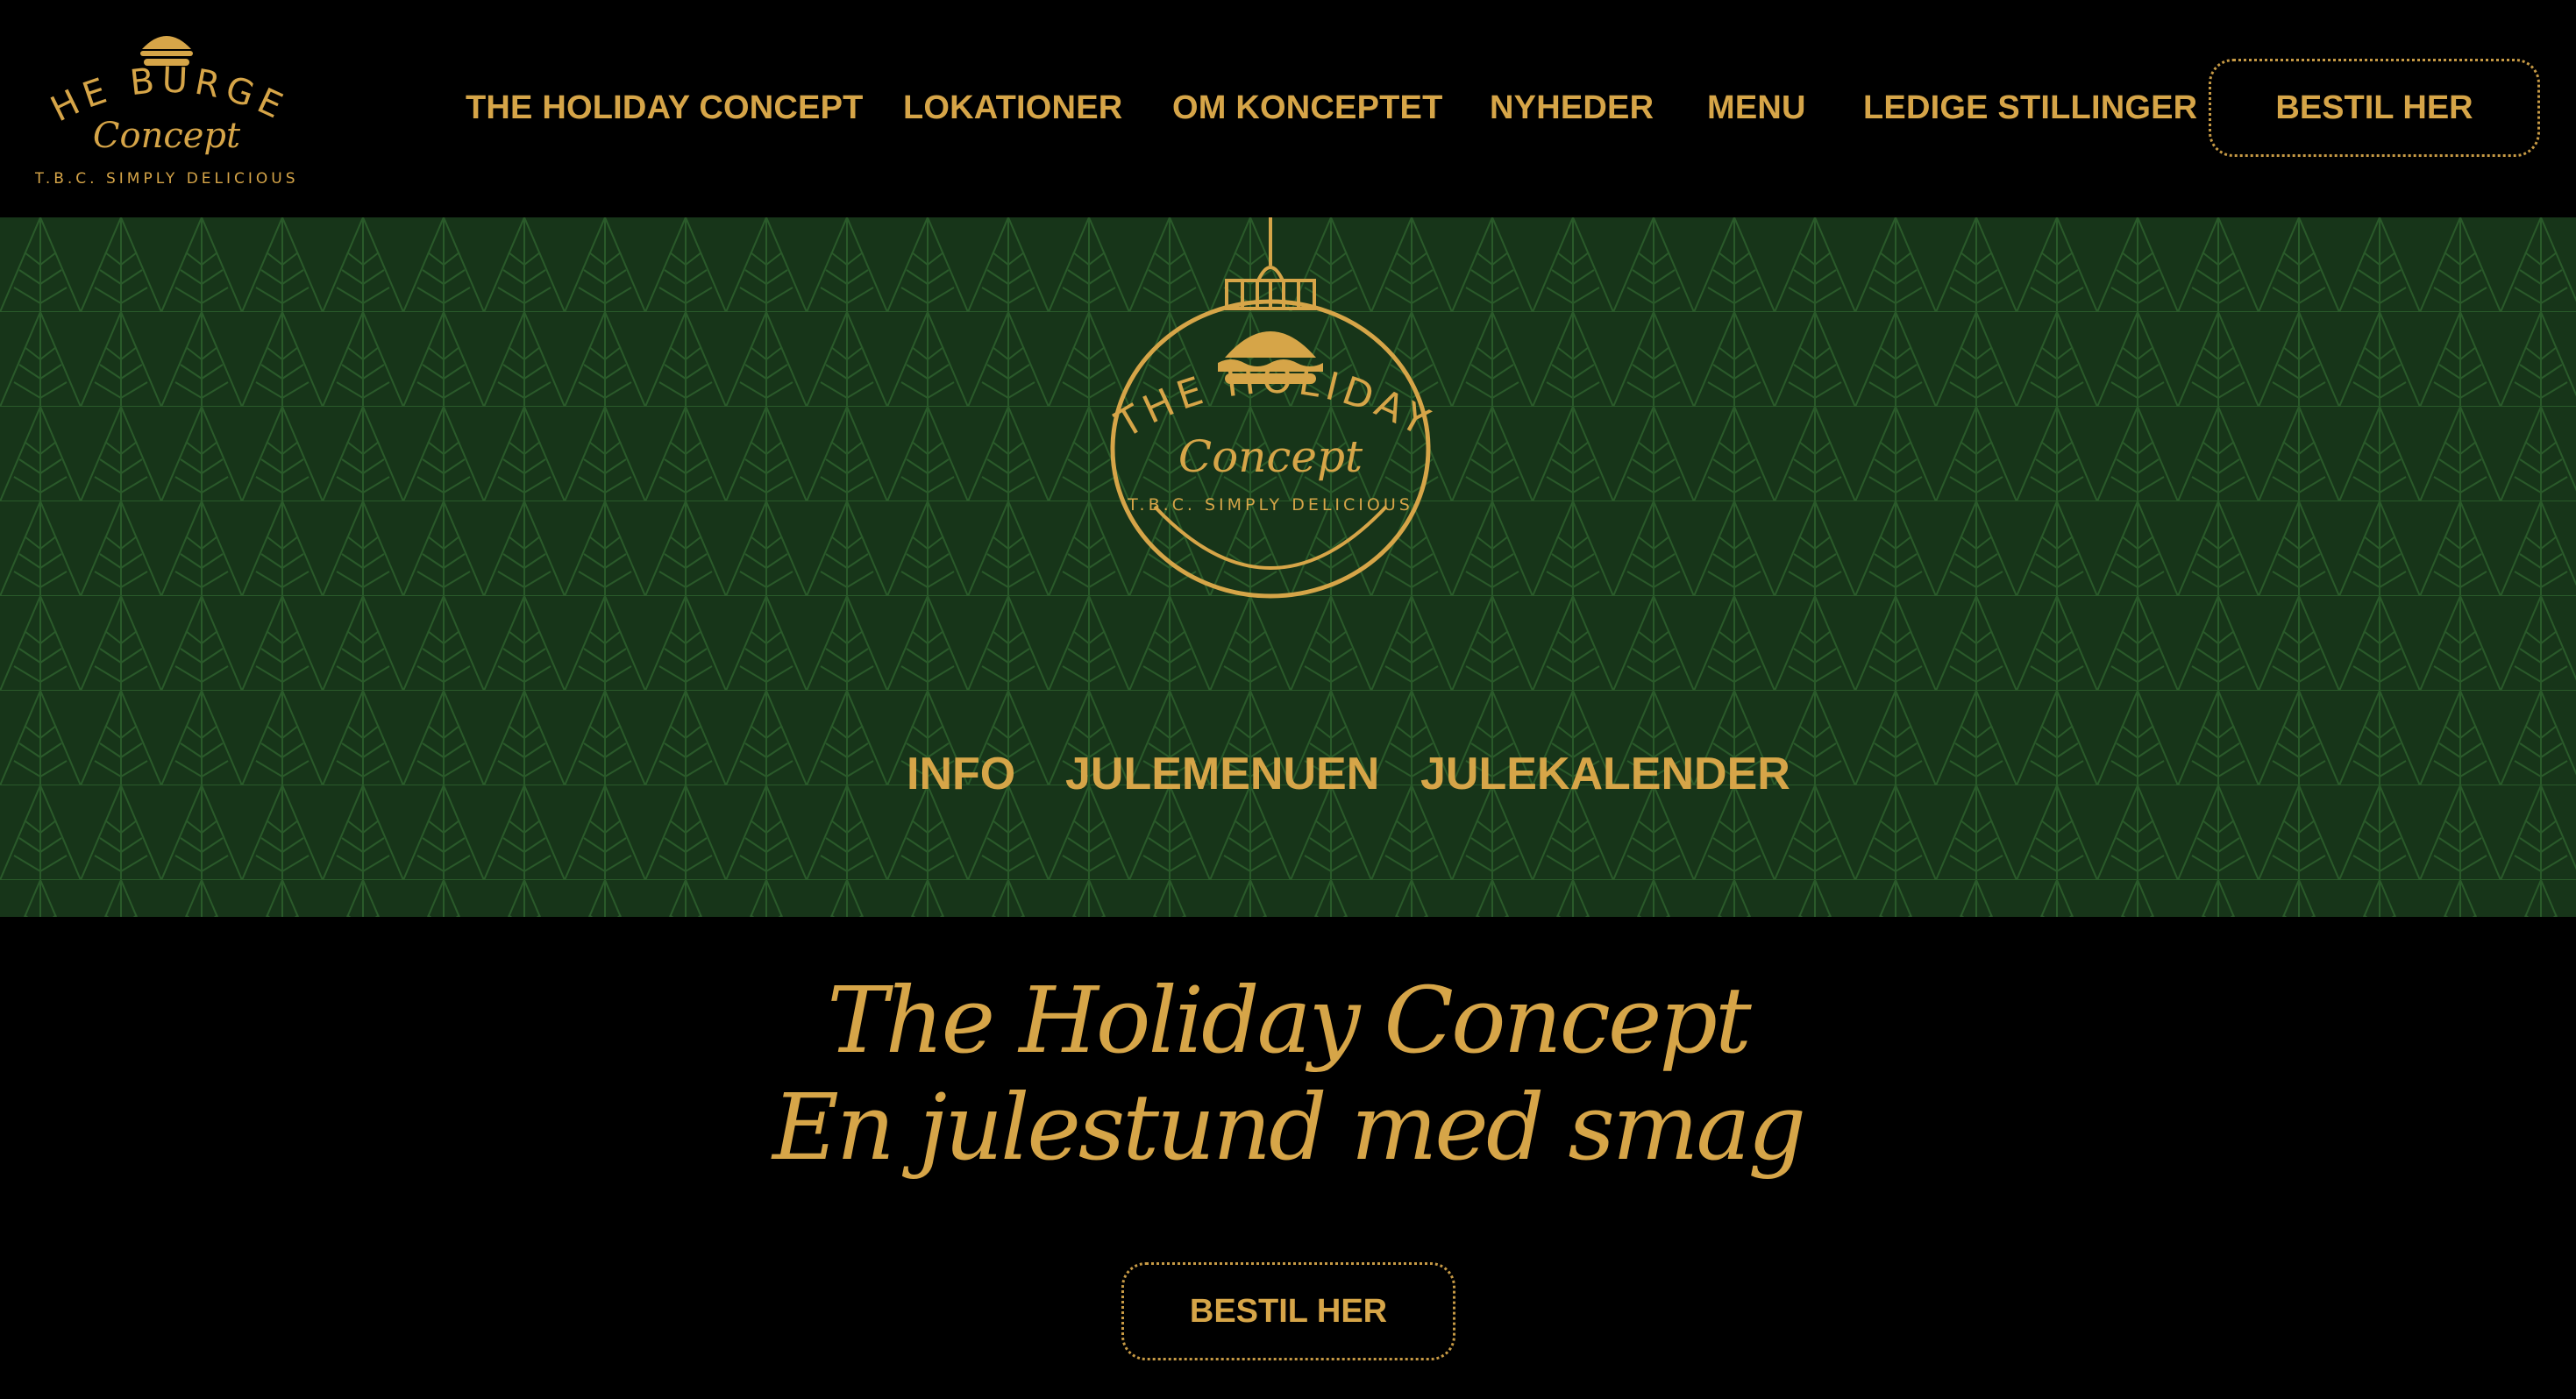 This screenshot has width=2576, height=1399. I want to click on nav-item-lokationer: LOKATIONER, so click(1012, 108).